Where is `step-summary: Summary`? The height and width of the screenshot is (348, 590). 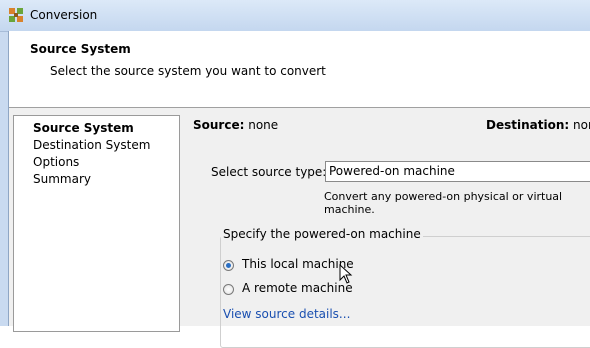
step-summary: Summary is located at coordinates (62, 179).